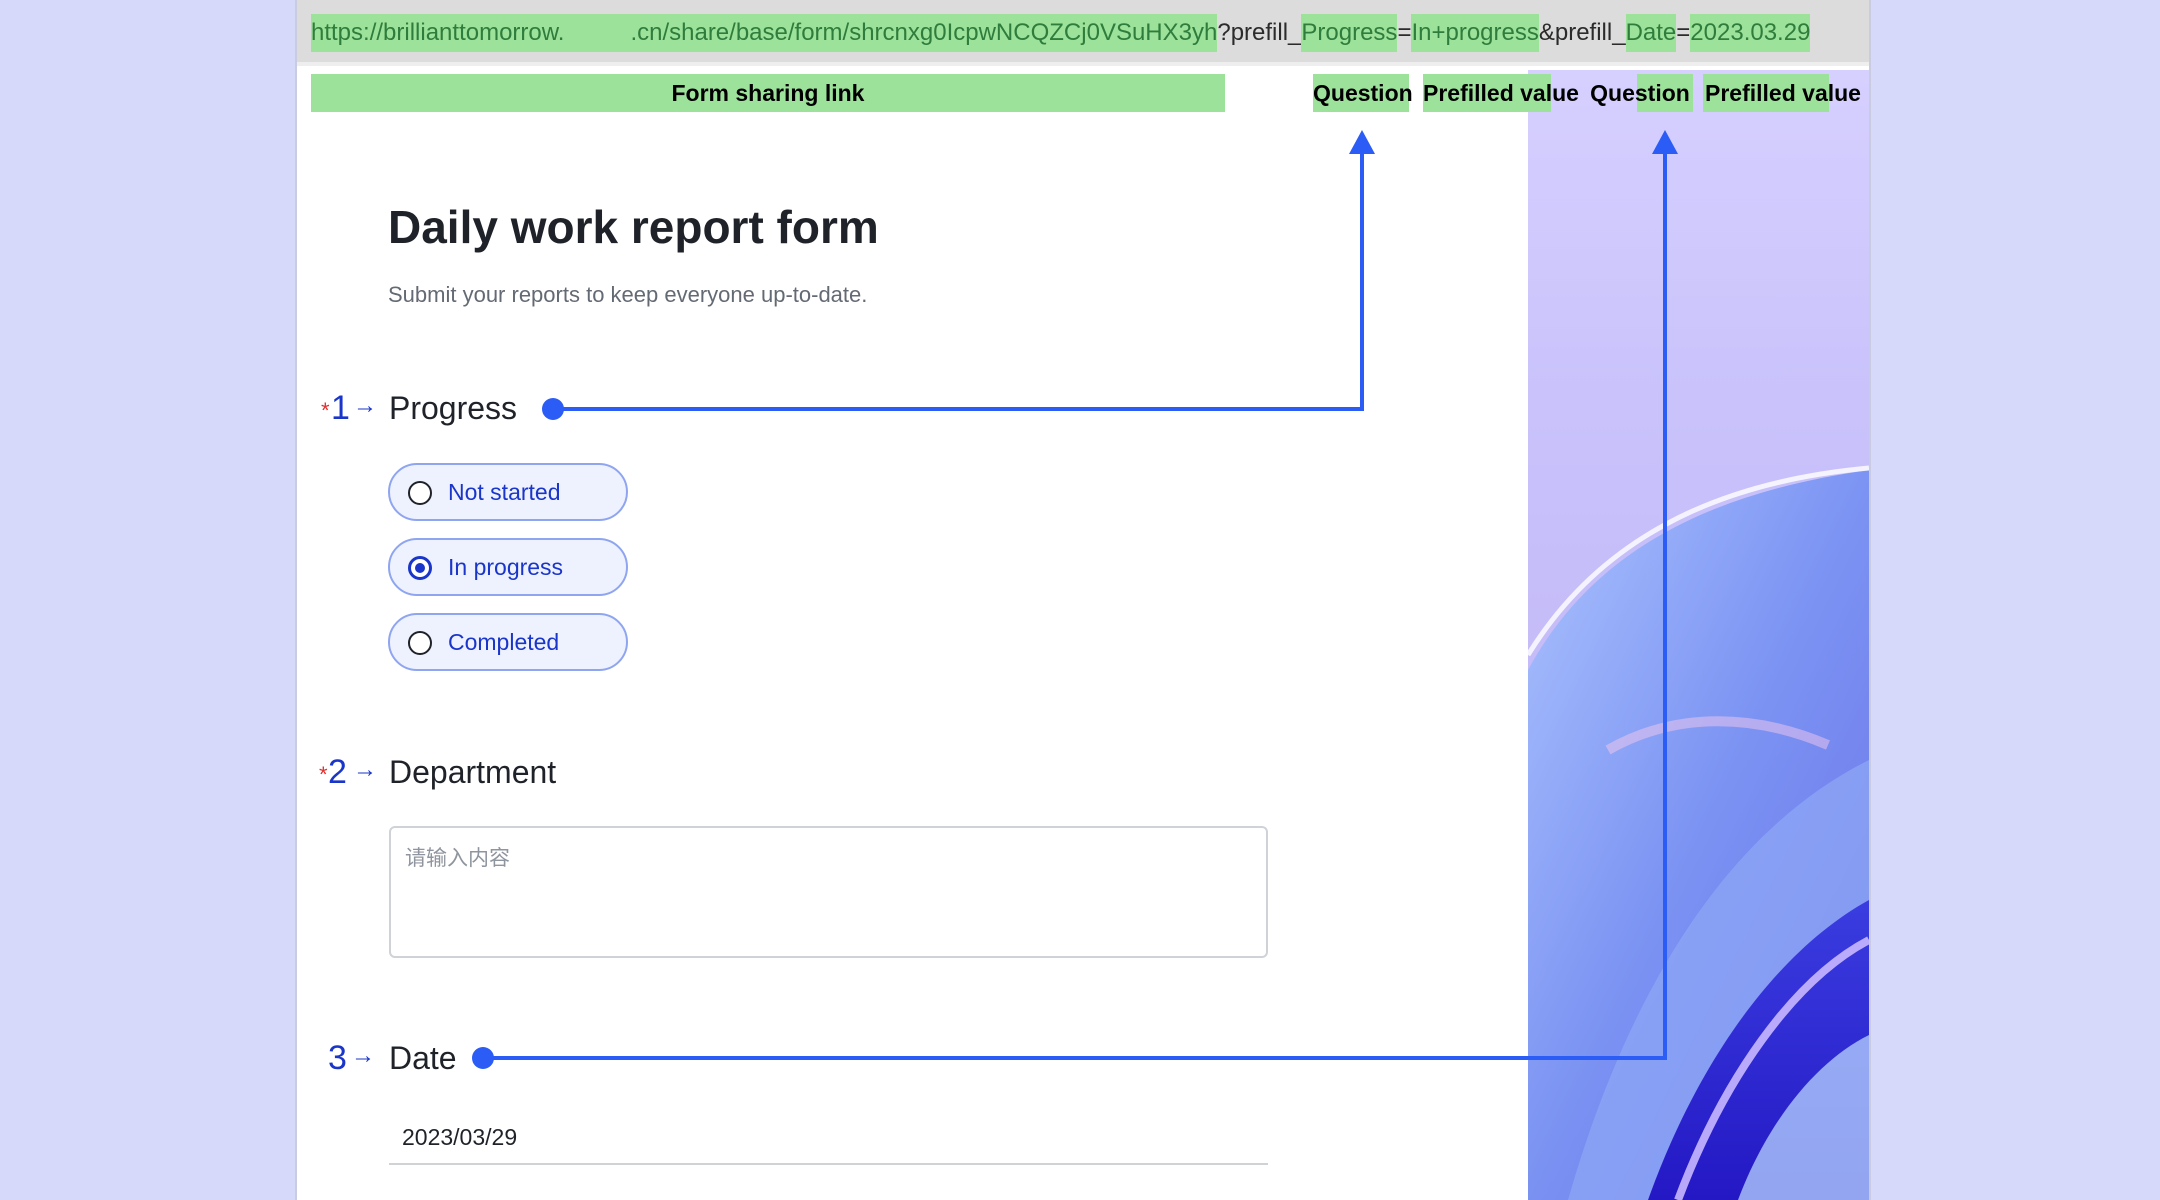  What do you see at coordinates (958, 275) in the screenshot?
I see `connector-line-progress` at bounding box center [958, 275].